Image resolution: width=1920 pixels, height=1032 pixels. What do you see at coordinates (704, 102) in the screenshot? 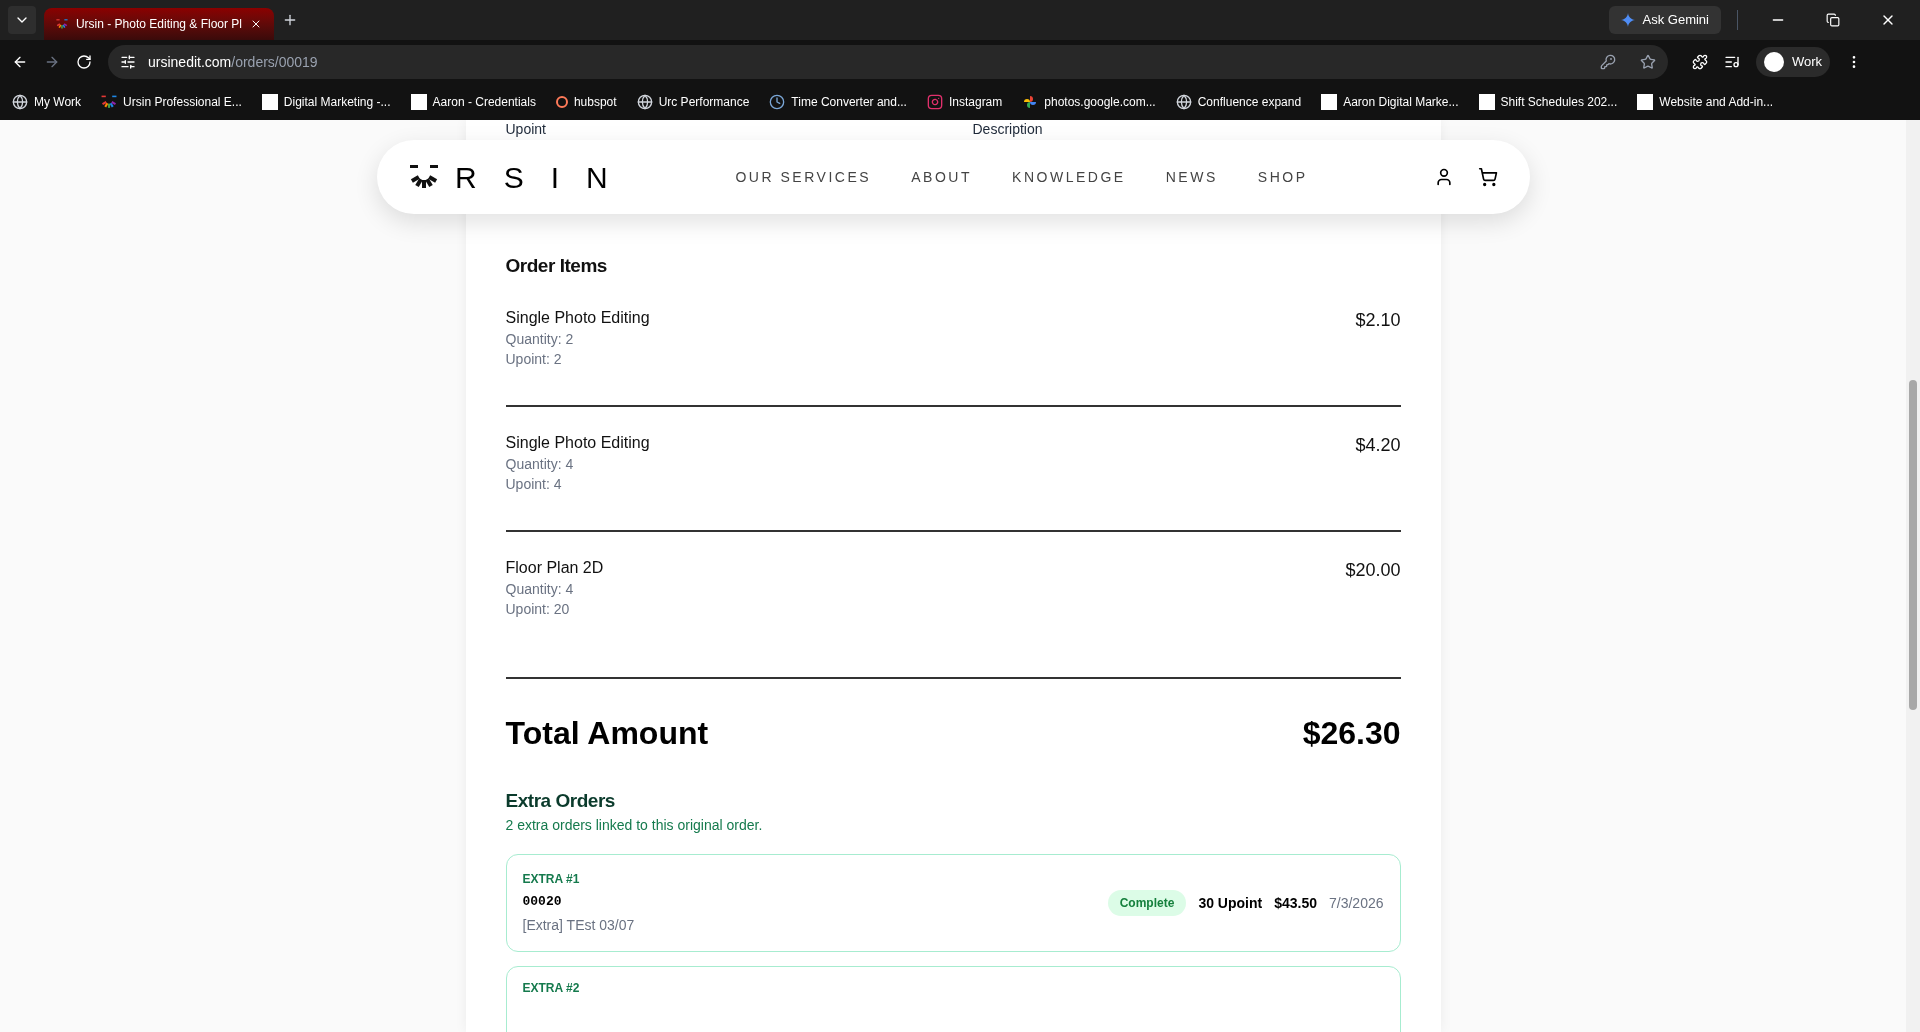
I see `bookmark-link: Urc Performance` at bounding box center [704, 102].